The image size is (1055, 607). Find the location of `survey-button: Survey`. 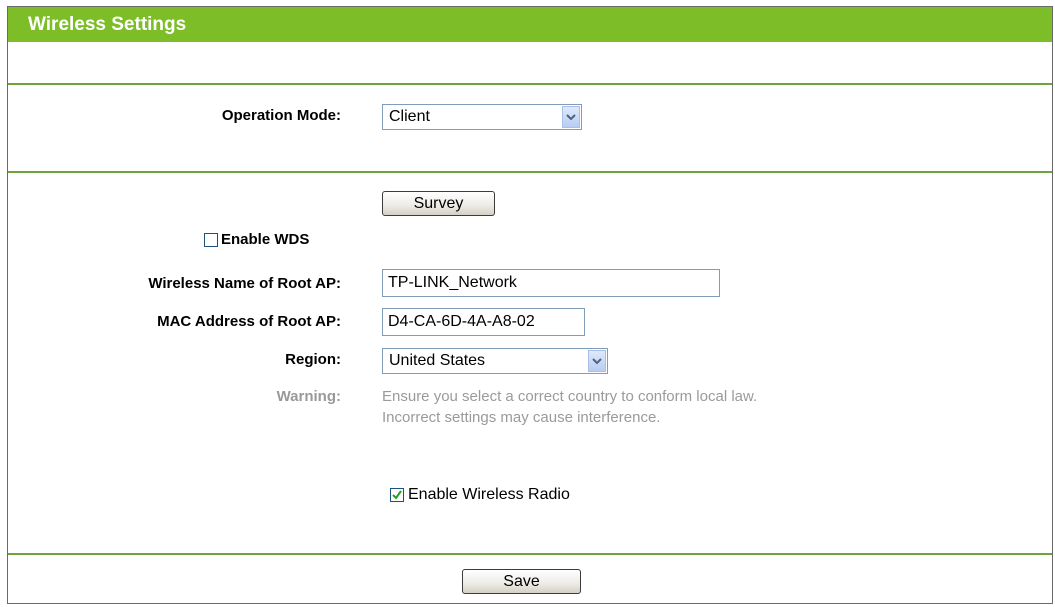

survey-button: Survey is located at coordinates (438, 203).